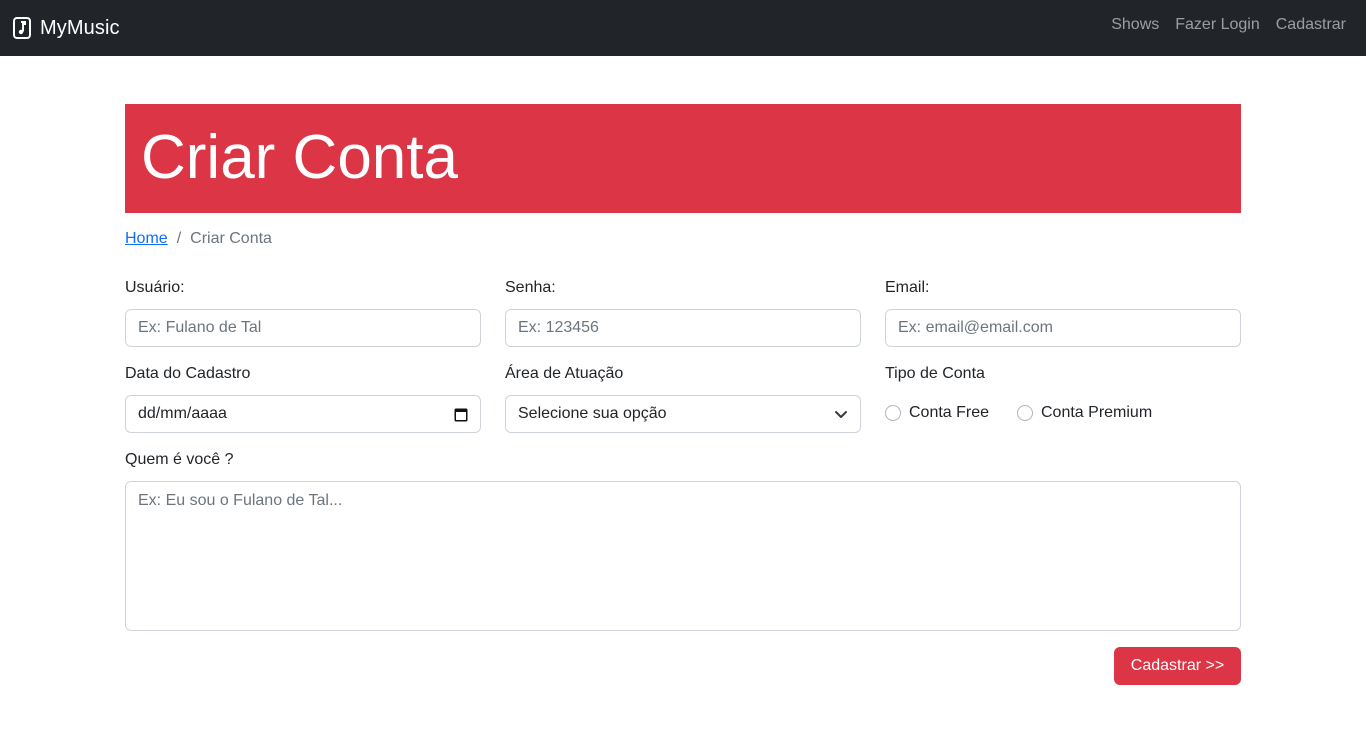 The height and width of the screenshot is (741, 1366). Describe the element at coordinates (303, 414) in the screenshot. I see `data-cadastro-input: dd/mm/aaaa` at that location.